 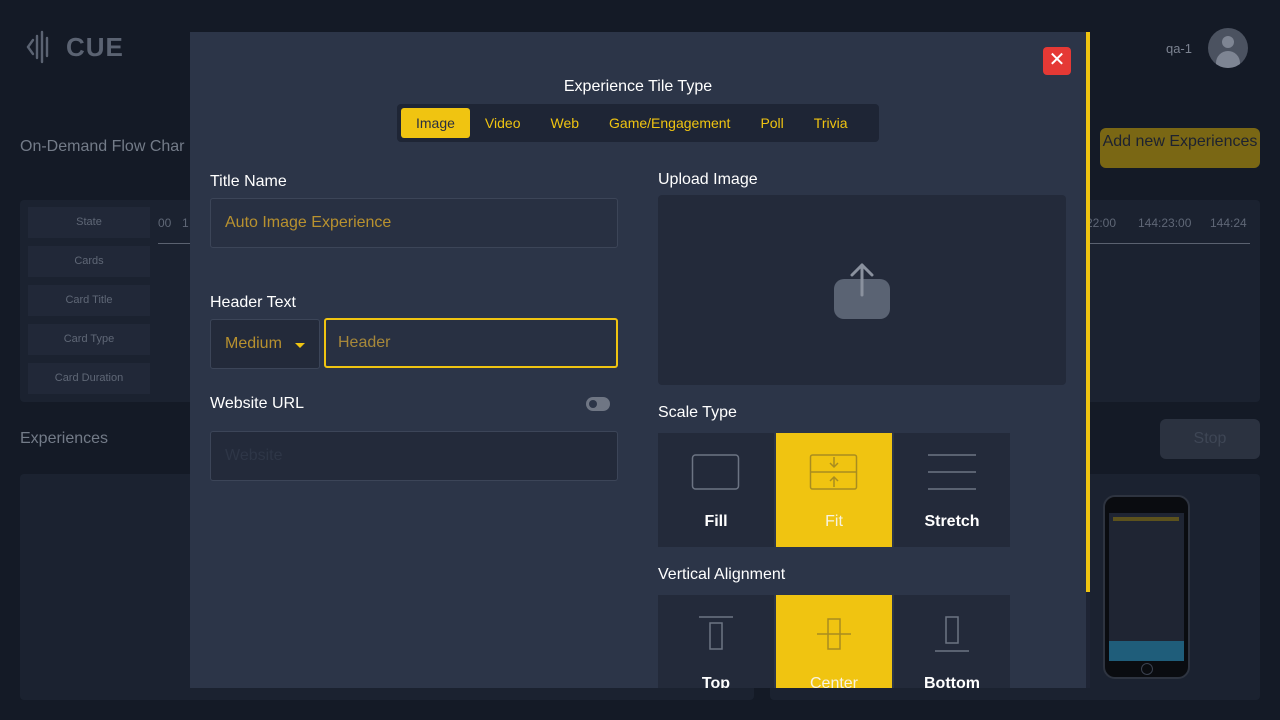 I want to click on phone-preview, so click(x=1146, y=587).